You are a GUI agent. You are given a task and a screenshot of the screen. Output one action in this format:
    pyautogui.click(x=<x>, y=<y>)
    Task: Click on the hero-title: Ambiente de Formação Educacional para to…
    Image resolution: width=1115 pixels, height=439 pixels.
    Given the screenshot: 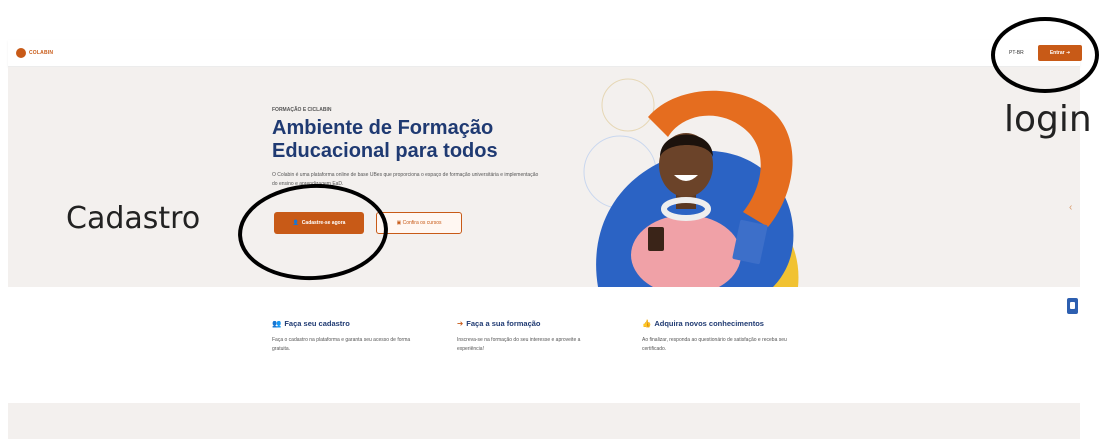 What is the action you would take?
    pyautogui.click(x=385, y=139)
    